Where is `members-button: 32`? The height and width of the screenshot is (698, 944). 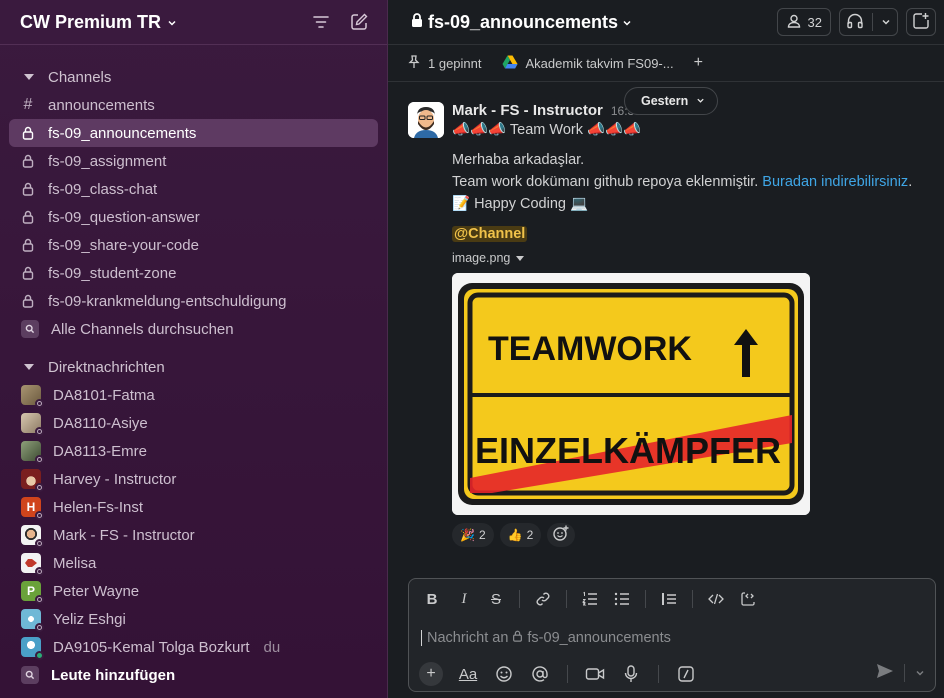 members-button: 32 is located at coordinates (803, 22).